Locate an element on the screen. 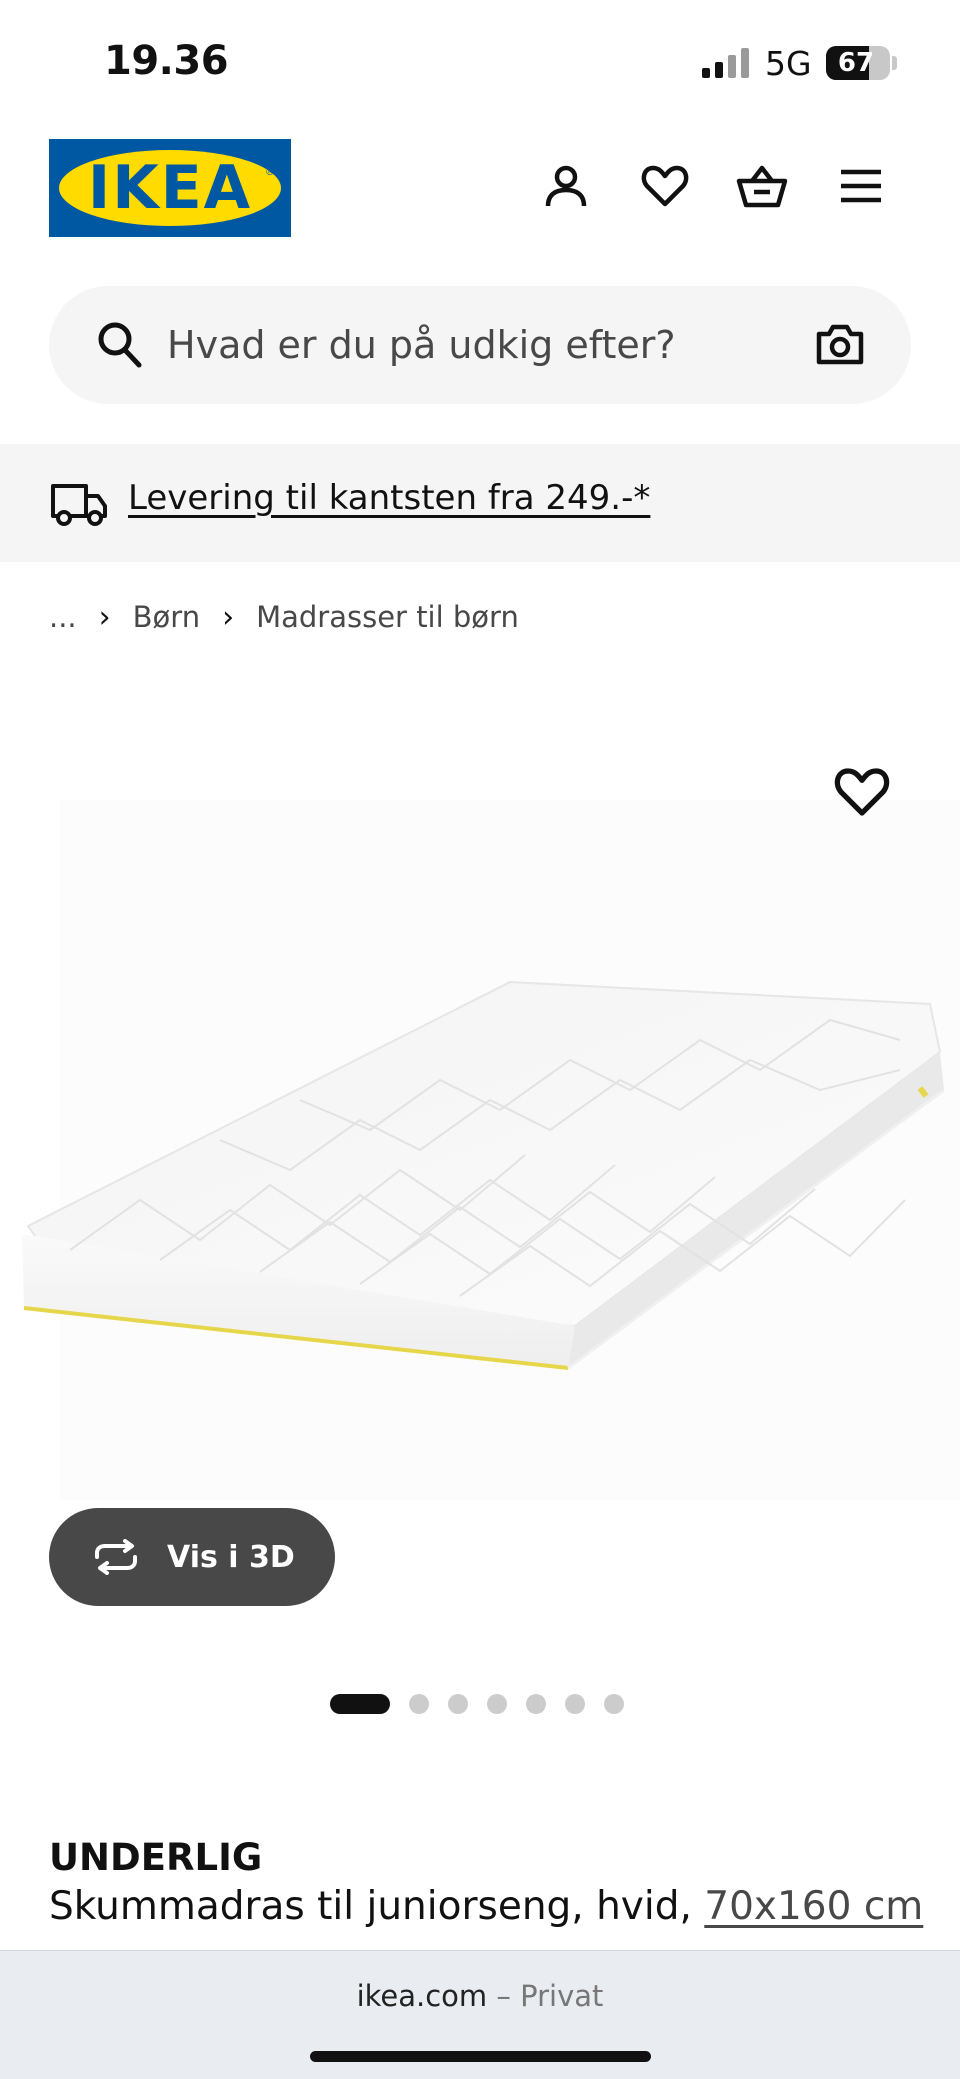 Image resolution: width=960 pixels, height=2079 pixels. truck-icon is located at coordinates (79, 505).